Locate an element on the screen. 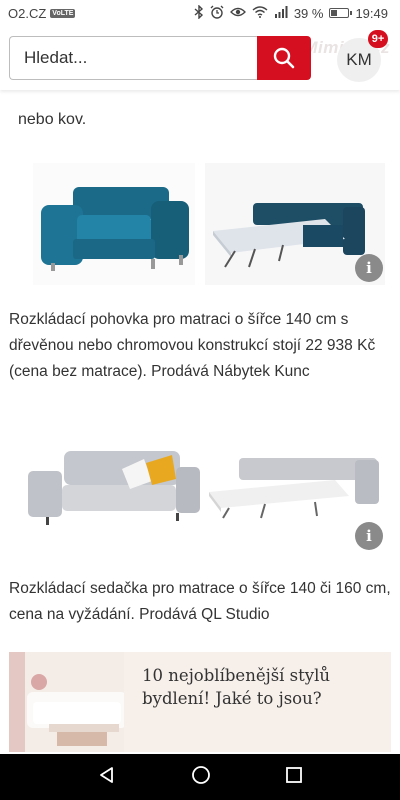 Image resolution: width=400 pixels, height=800 pixels. search-input is located at coordinates (133, 58).